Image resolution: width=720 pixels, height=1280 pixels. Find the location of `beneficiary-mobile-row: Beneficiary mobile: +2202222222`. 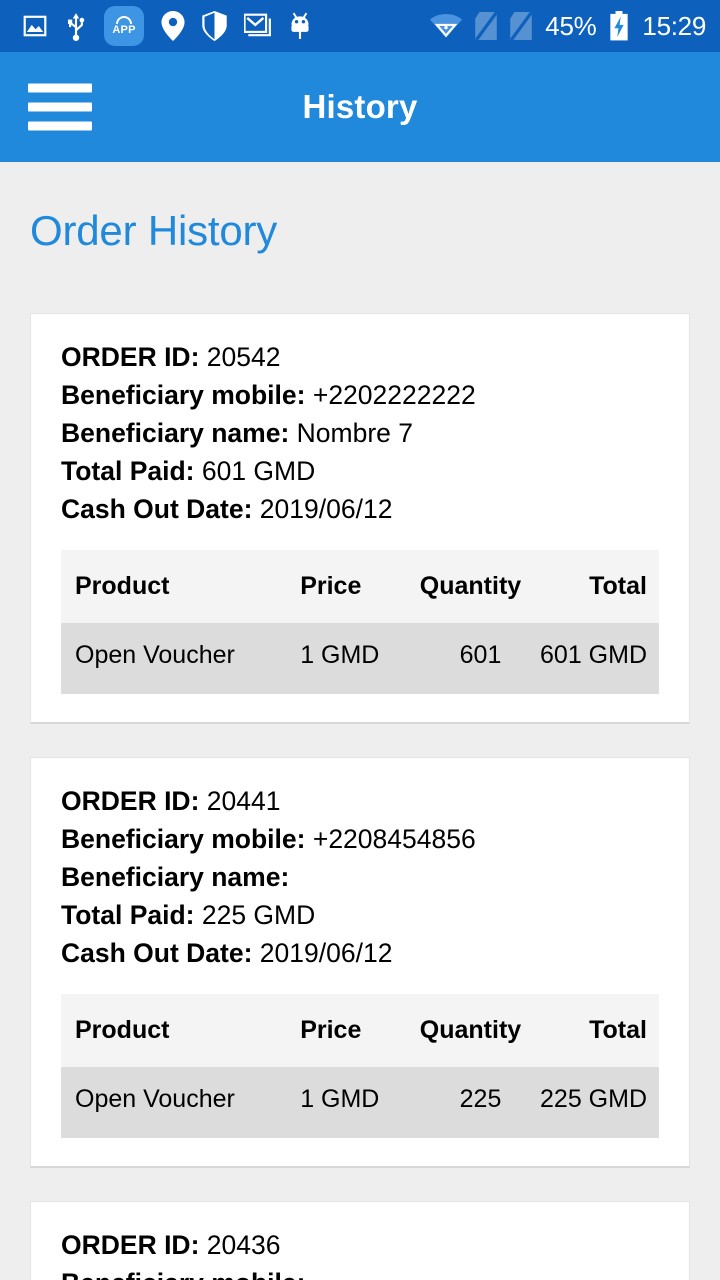

beneficiary-mobile-row: Beneficiary mobile: +2202222222 is located at coordinates (360, 395).